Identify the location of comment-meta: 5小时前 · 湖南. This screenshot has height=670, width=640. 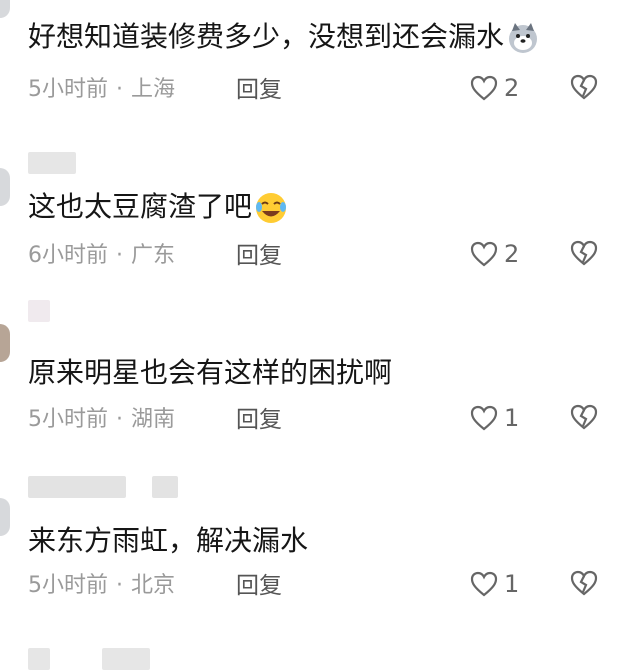
(101, 420).